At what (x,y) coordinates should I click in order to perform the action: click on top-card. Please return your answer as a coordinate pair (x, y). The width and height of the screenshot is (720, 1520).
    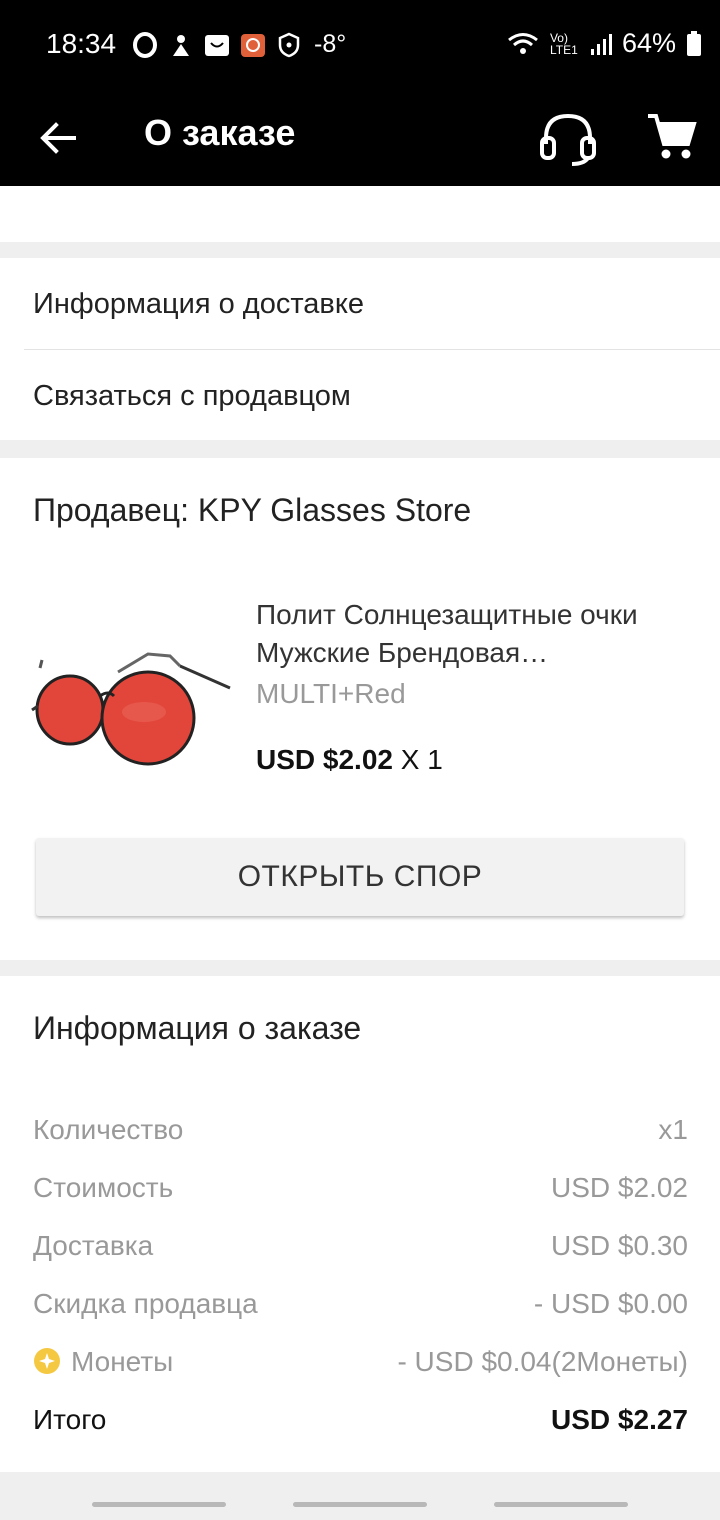
    Looking at the image, I should click on (360, 214).